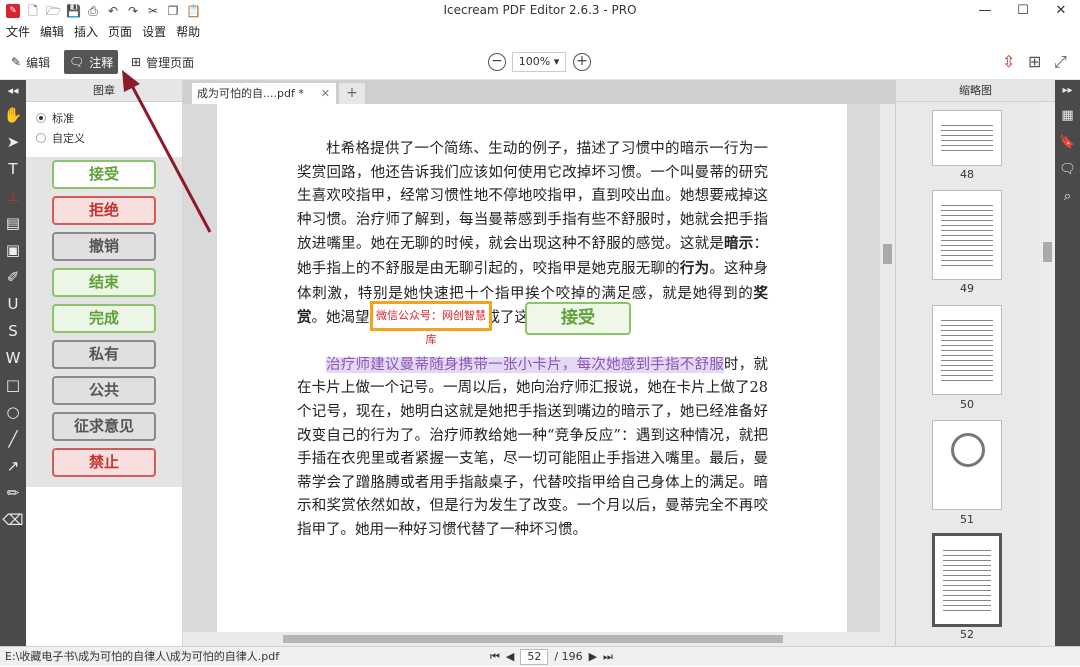 This screenshot has width=1080, height=667. I want to click on strikeout-tool-icon: S, so click(13, 331).